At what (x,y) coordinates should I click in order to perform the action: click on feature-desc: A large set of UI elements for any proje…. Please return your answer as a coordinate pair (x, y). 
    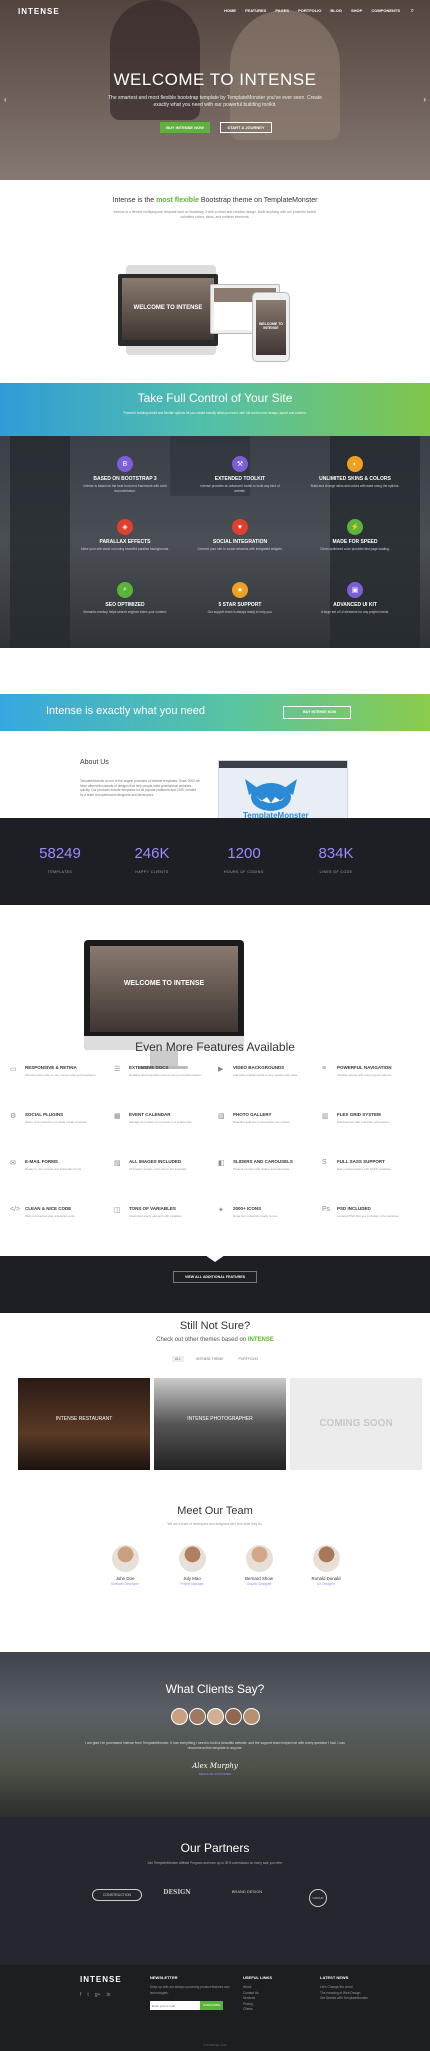
    Looking at the image, I should click on (355, 612).